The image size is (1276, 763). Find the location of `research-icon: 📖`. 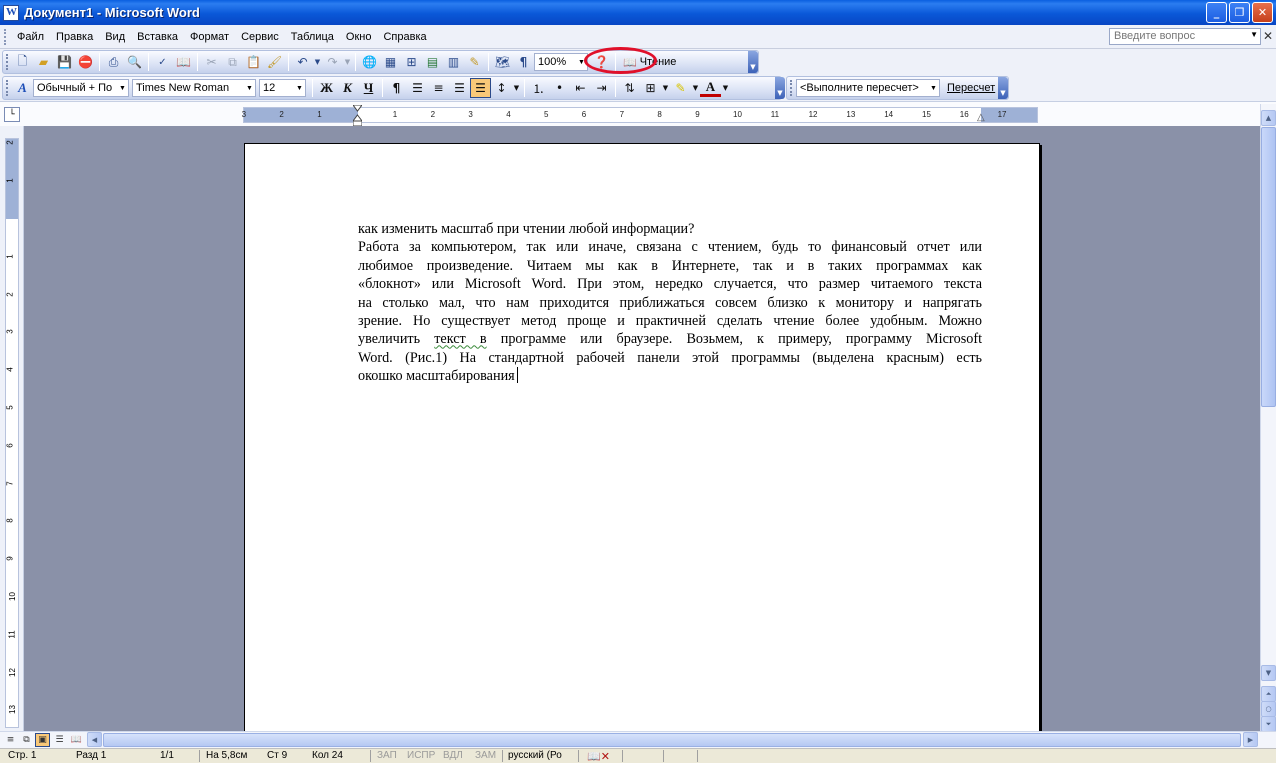

research-icon: 📖 is located at coordinates (183, 62).